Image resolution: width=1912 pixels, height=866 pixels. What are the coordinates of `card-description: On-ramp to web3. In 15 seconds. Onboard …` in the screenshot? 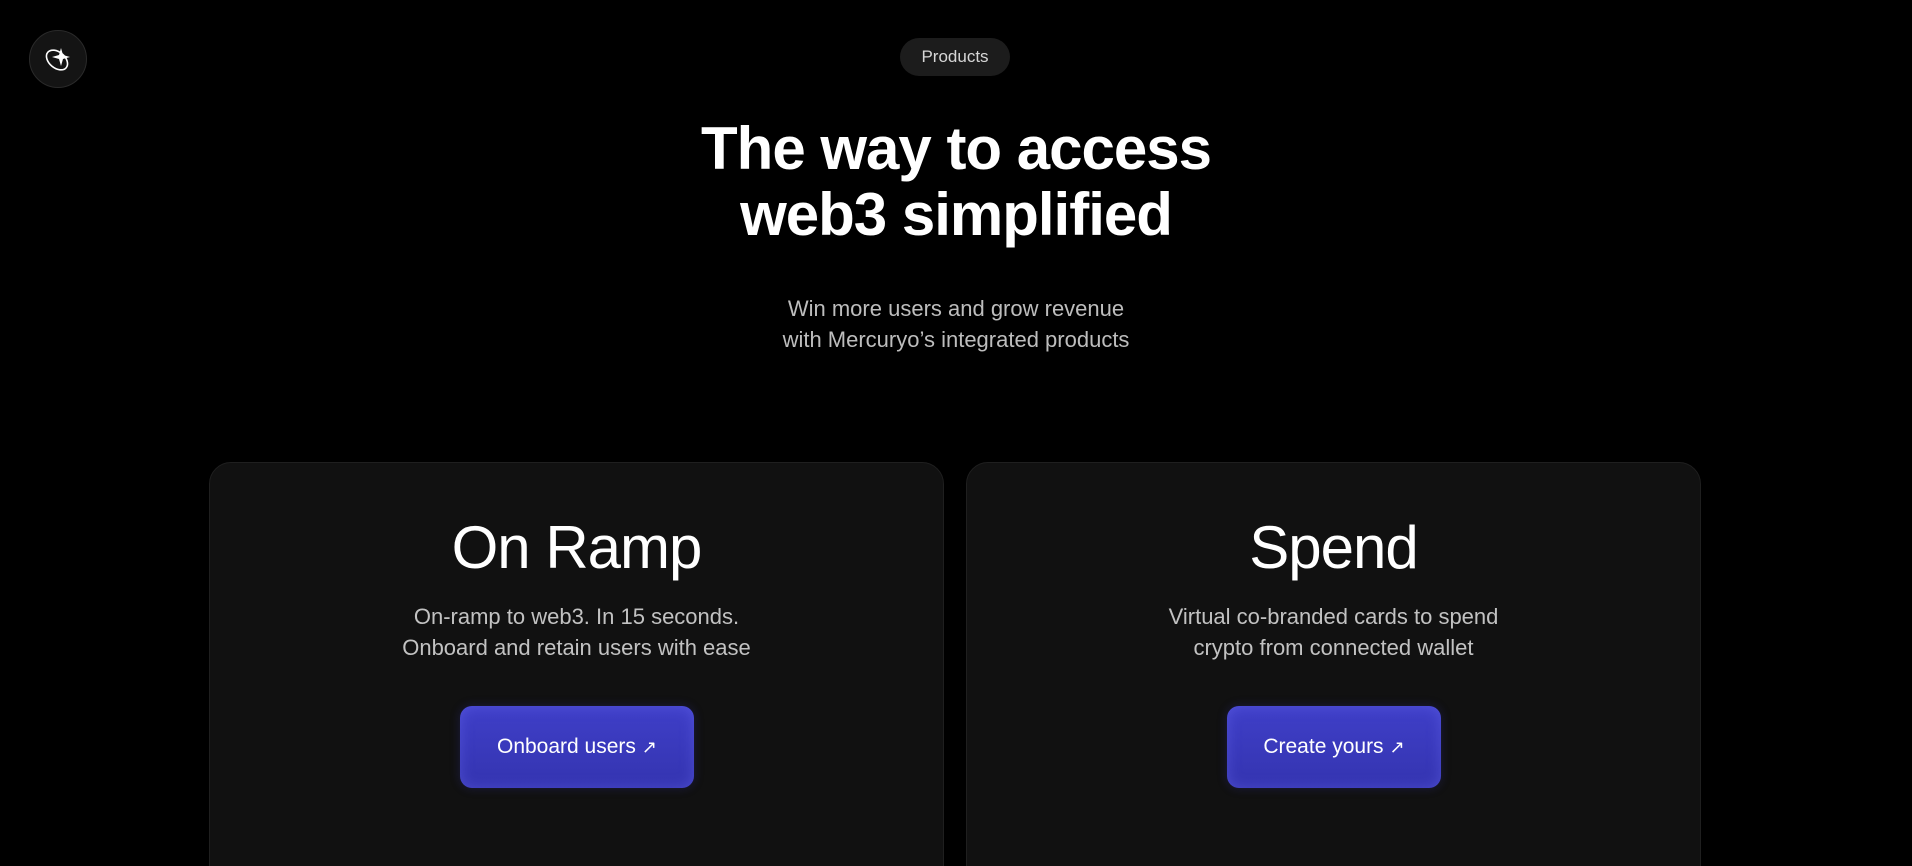 It's located at (576, 632).